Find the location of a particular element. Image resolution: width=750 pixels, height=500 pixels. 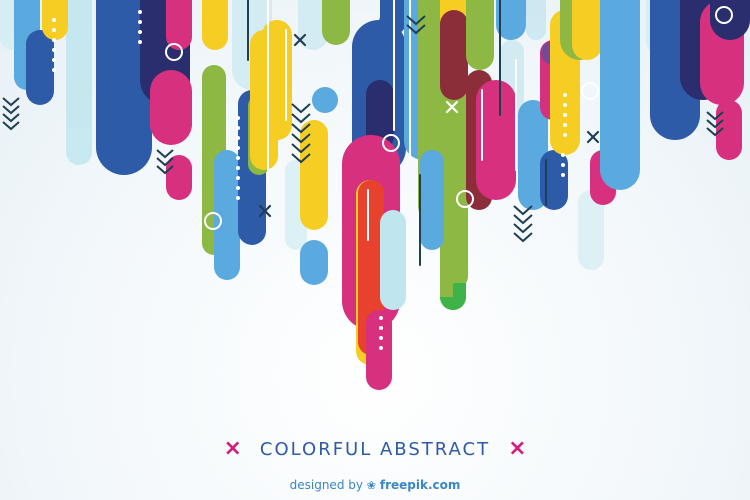

credit-prefix: designed by is located at coordinates (326, 485).